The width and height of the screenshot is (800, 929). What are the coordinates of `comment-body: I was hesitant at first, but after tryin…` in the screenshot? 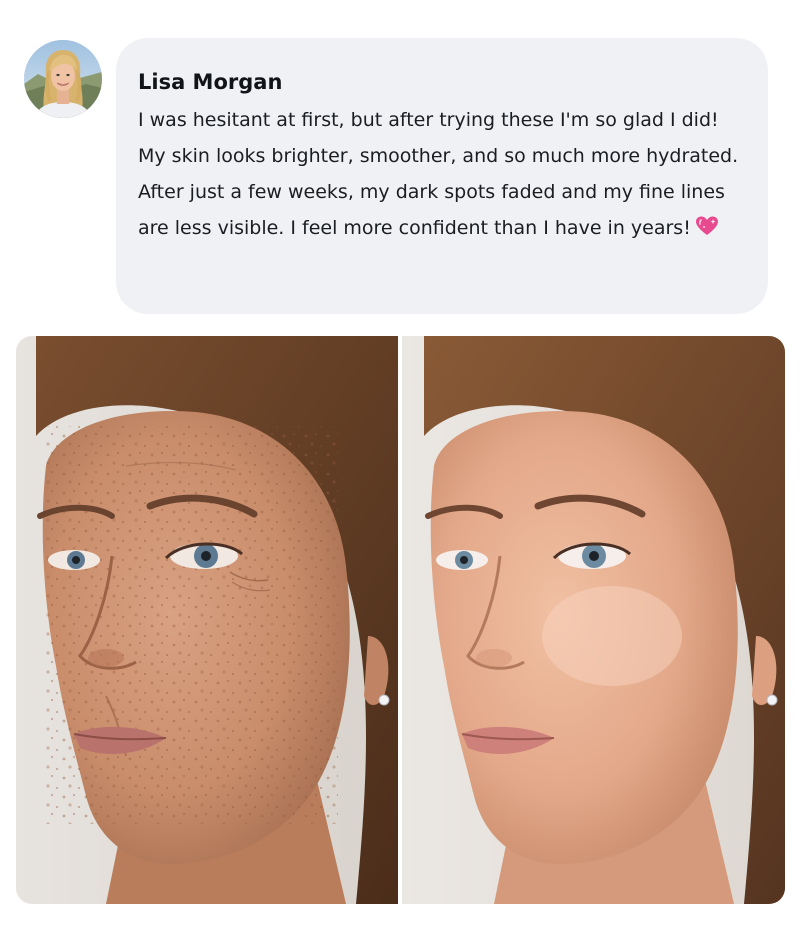 It's located at (438, 174).